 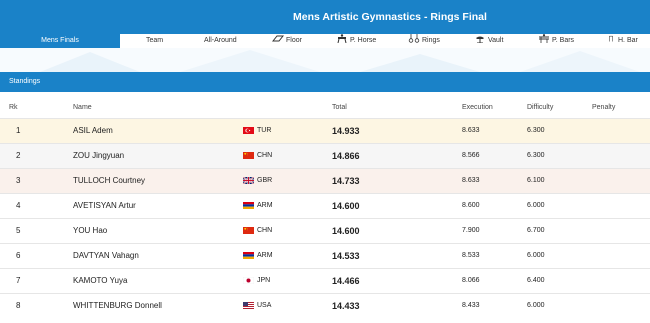 I want to click on rank-cell: 7, so click(x=18, y=280).